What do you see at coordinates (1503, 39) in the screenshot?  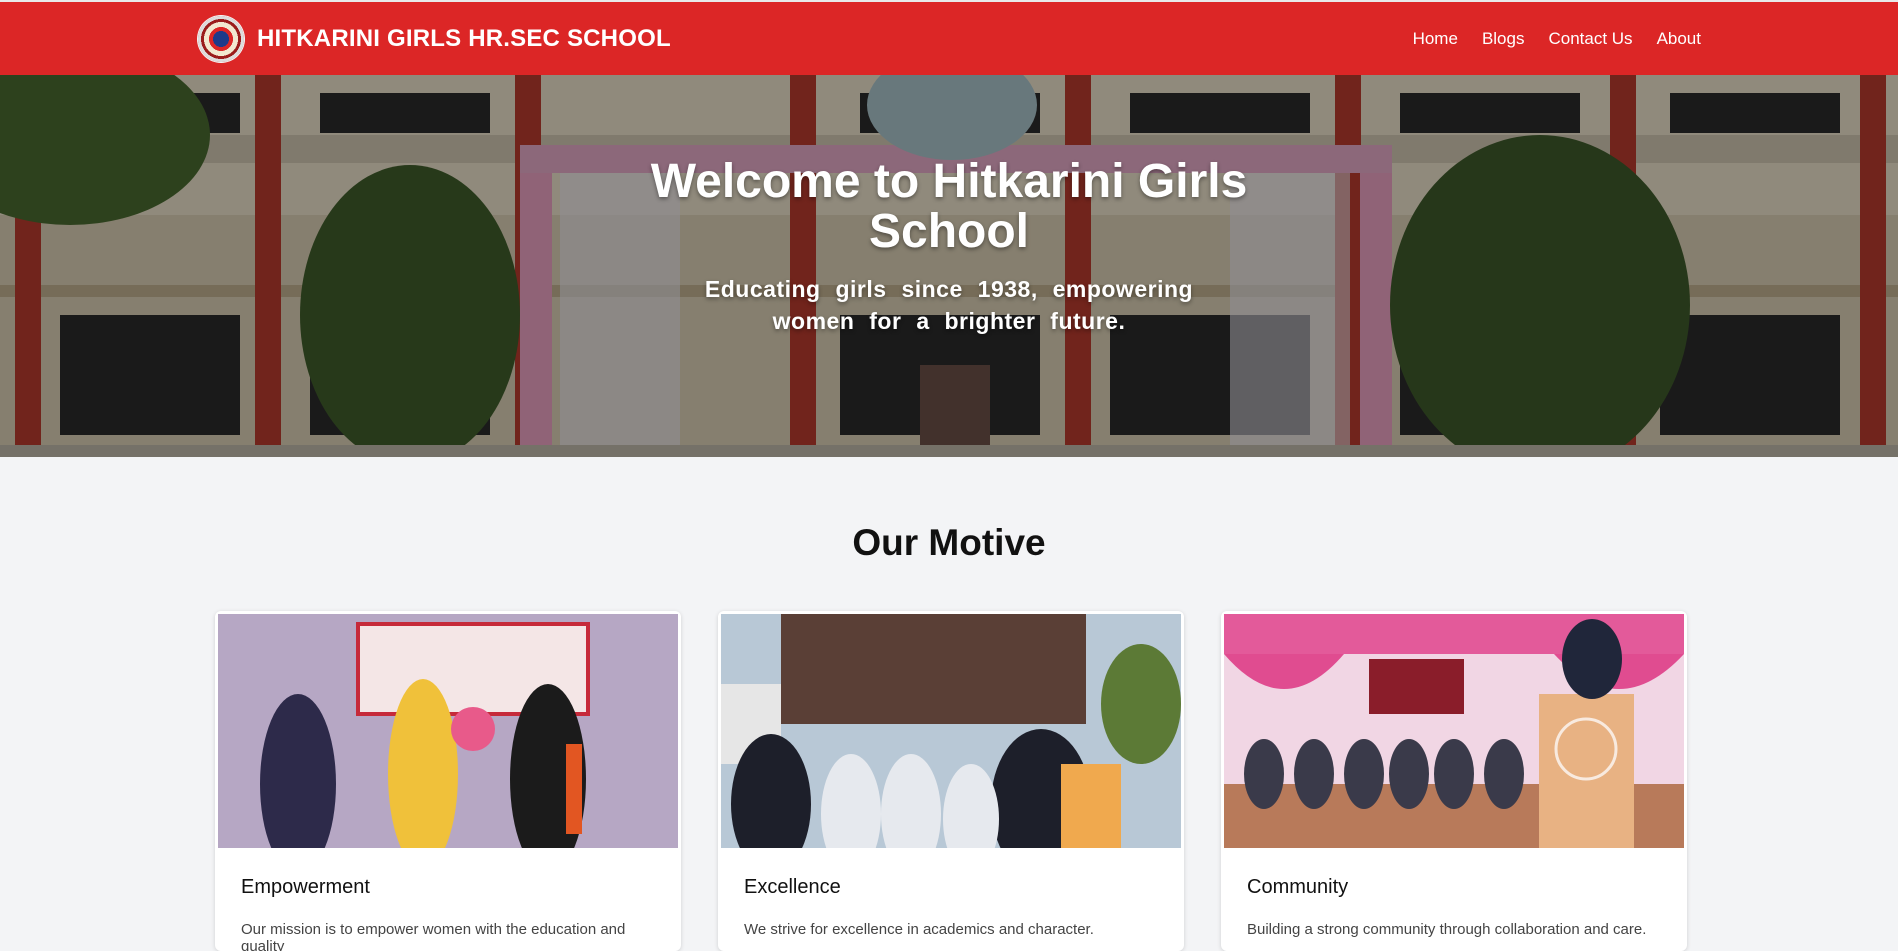 I see `nav-link-blogs: Blogs` at bounding box center [1503, 39].